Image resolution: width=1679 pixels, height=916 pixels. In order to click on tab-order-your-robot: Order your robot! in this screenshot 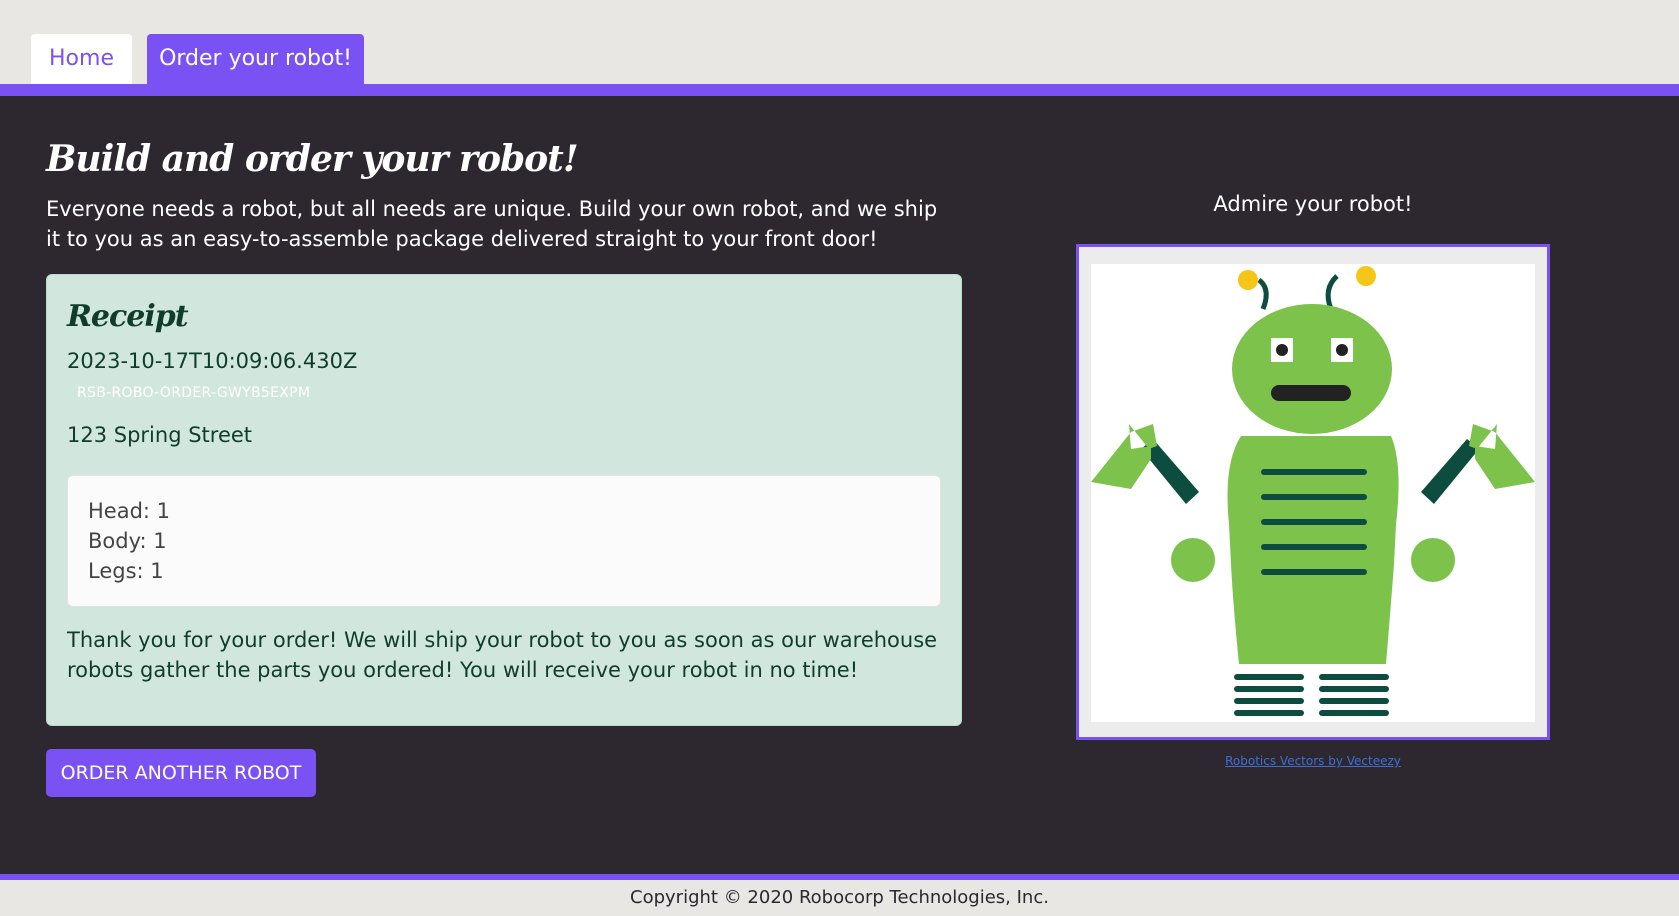, I will do `click(255, 59)`.